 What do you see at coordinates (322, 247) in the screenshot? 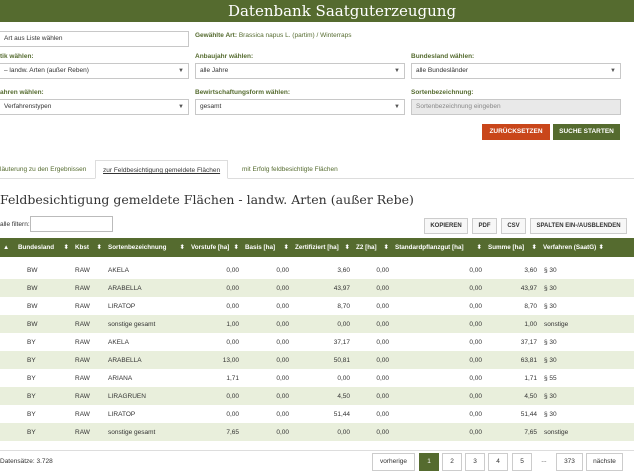
I see `col-header: Zertifiziert [ha] ⬍` at bounding box center [322, 247].